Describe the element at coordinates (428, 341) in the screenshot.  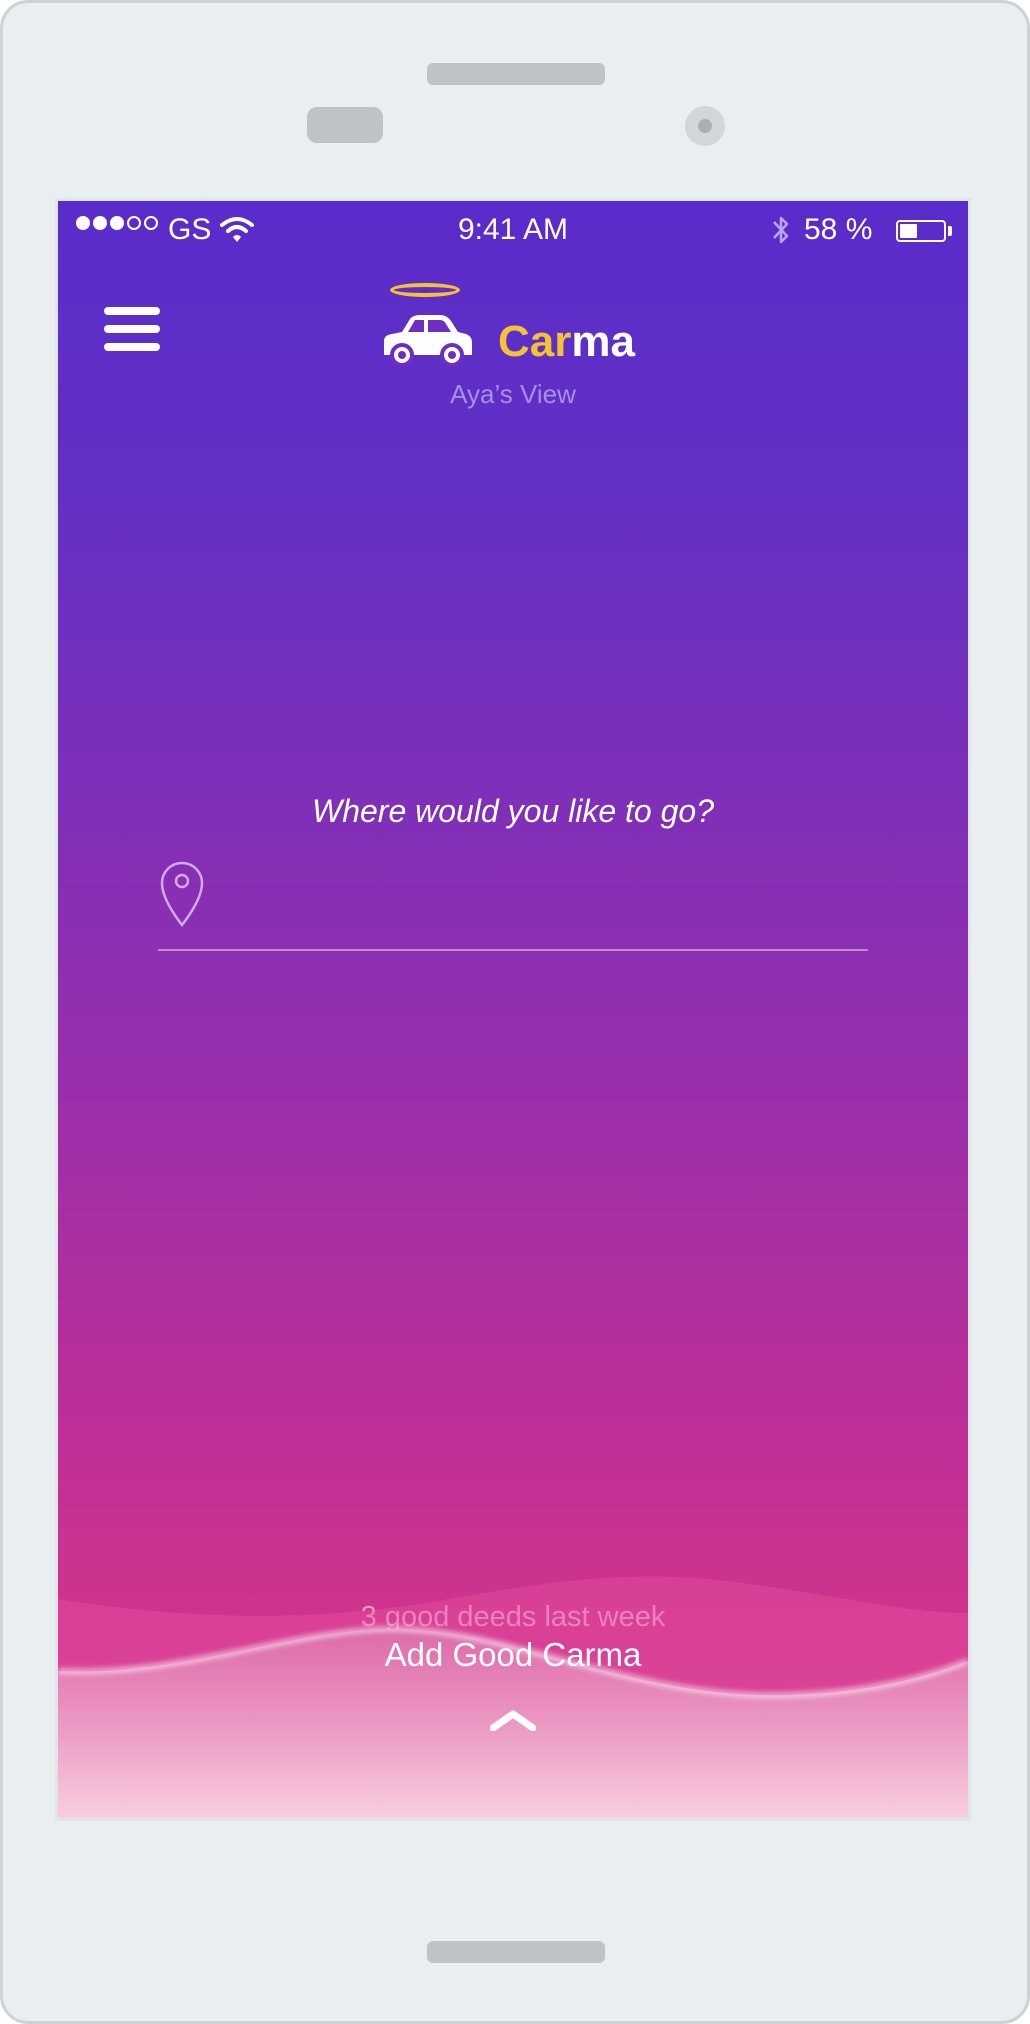
I see `car-icon` at that location.